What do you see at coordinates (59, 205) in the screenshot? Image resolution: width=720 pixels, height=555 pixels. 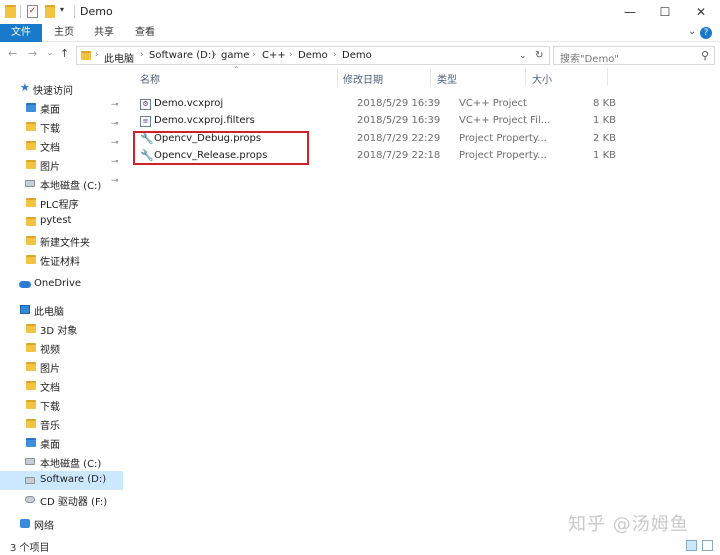 I see `nav-label: PLC程序` at bounding box center [59, 205].